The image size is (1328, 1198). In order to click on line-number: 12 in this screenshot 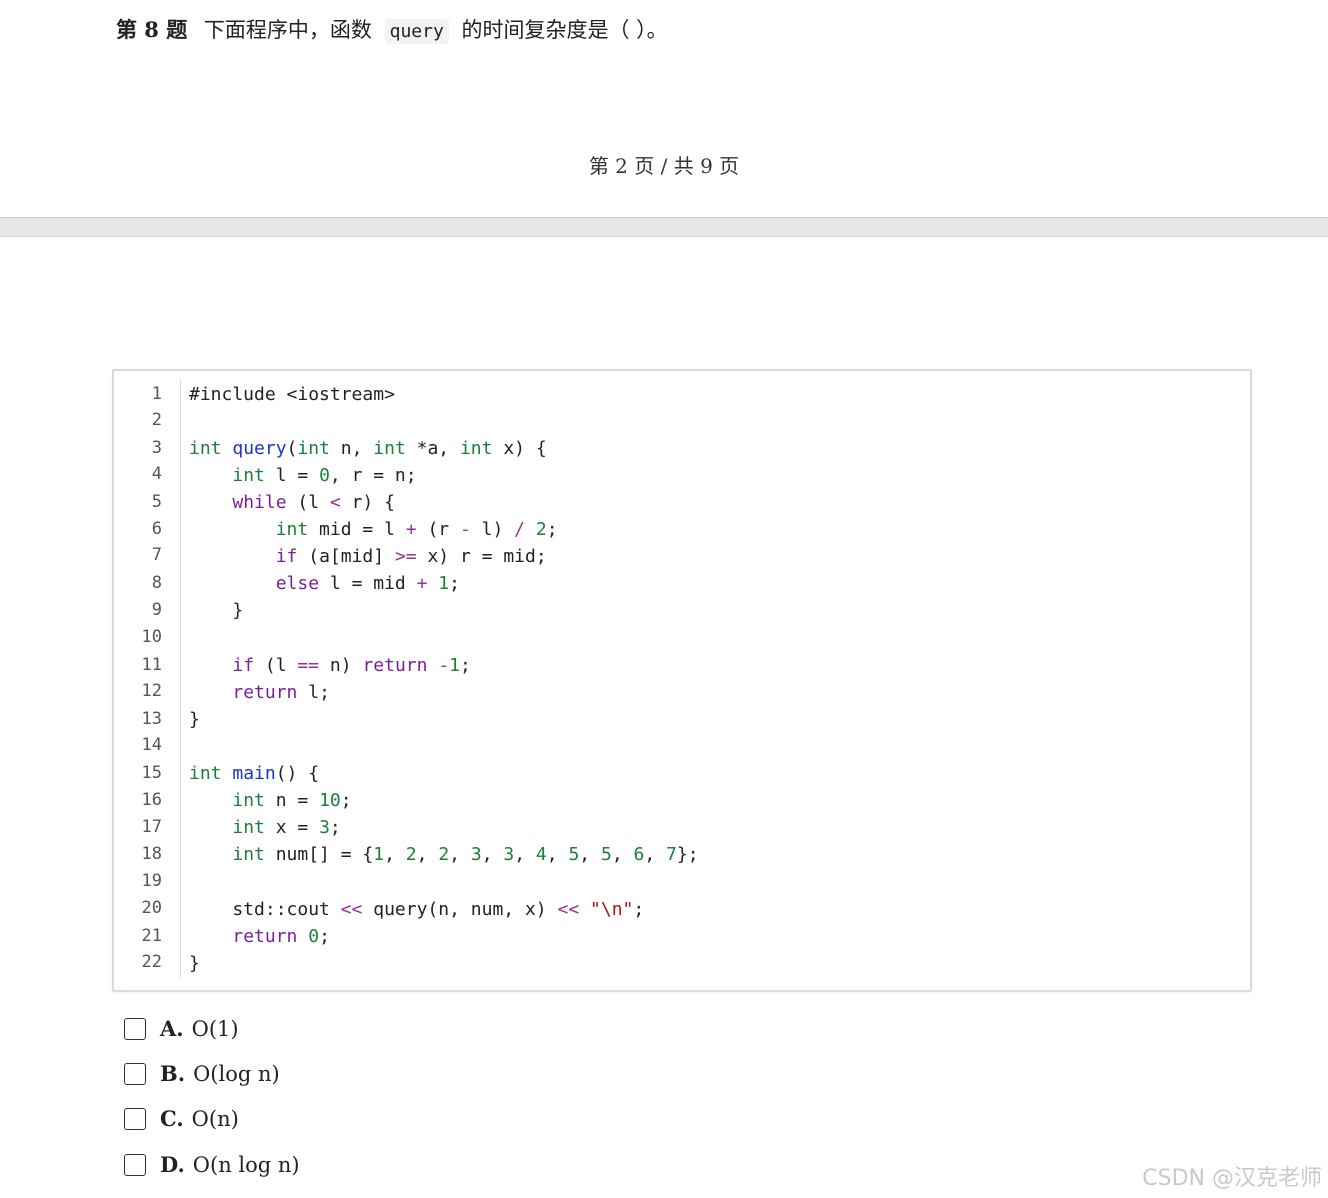, I will do `click(151, 691)`.